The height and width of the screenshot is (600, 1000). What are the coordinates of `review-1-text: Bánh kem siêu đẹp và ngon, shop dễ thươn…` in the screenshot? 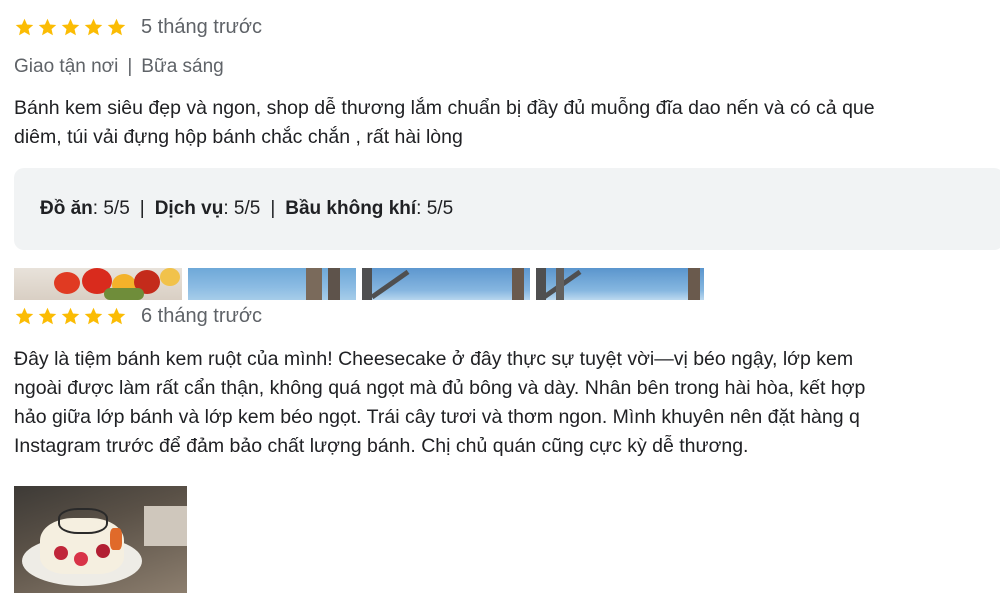 It's located at (503, 123).